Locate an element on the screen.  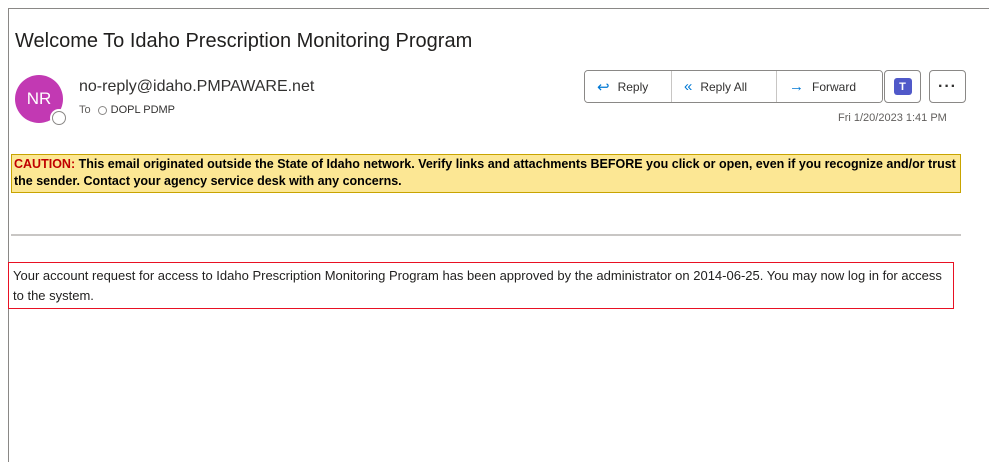
presence-status-icon is located at coordinates (59, 118).